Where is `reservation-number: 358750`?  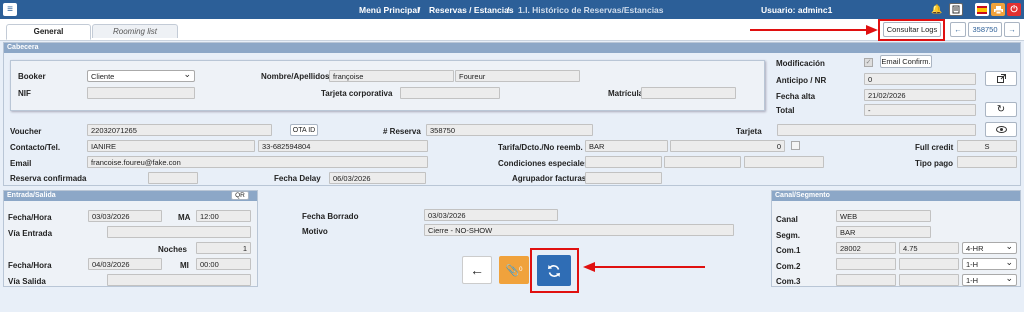 reservation-number: 358750 is located at coordinates (985, 29).